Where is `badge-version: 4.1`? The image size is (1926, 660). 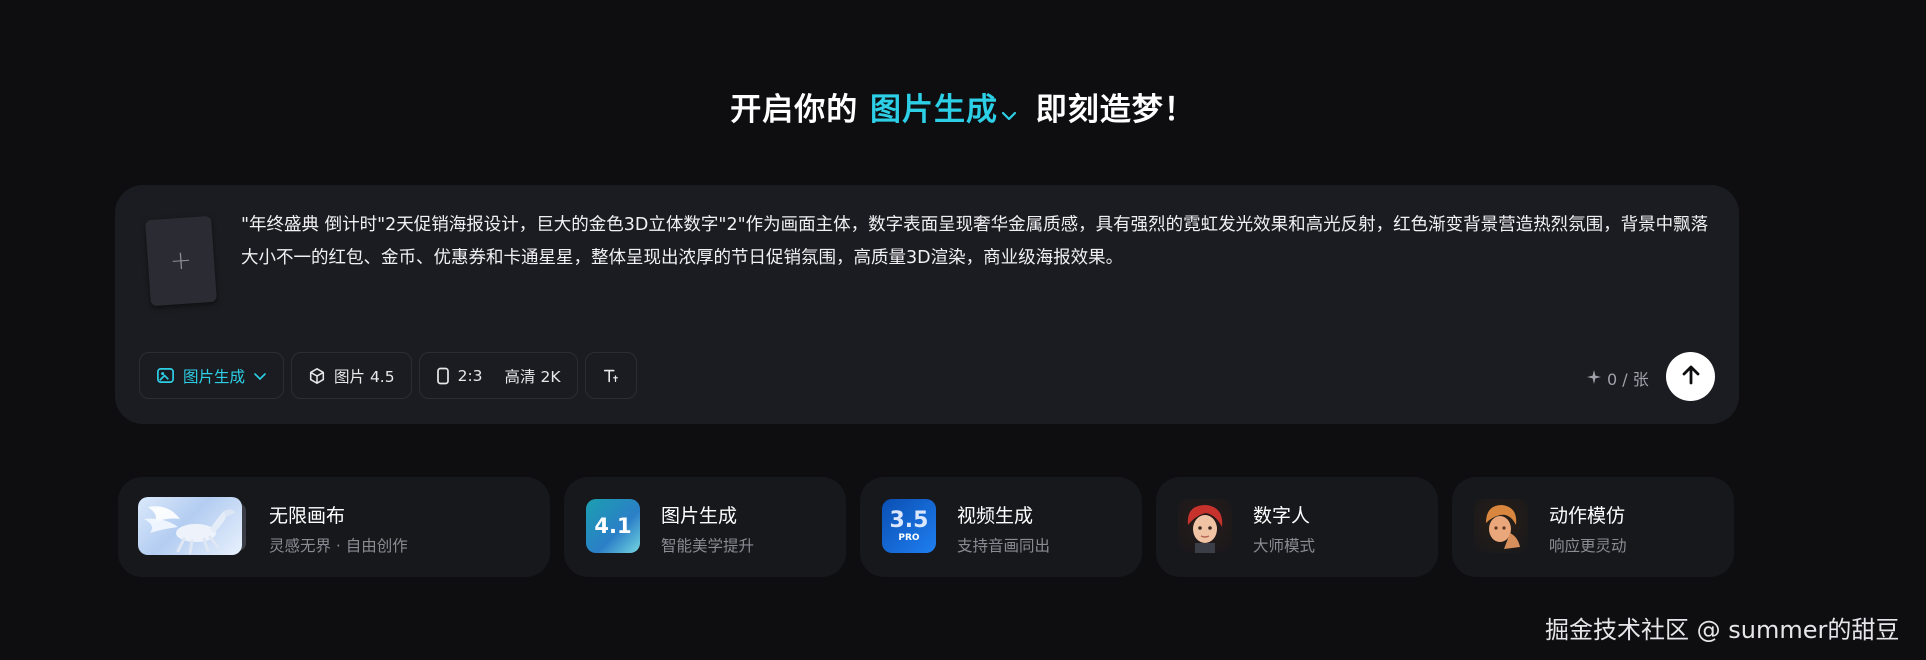 badge-version: 4.1 is located at coordinates (613, 526).